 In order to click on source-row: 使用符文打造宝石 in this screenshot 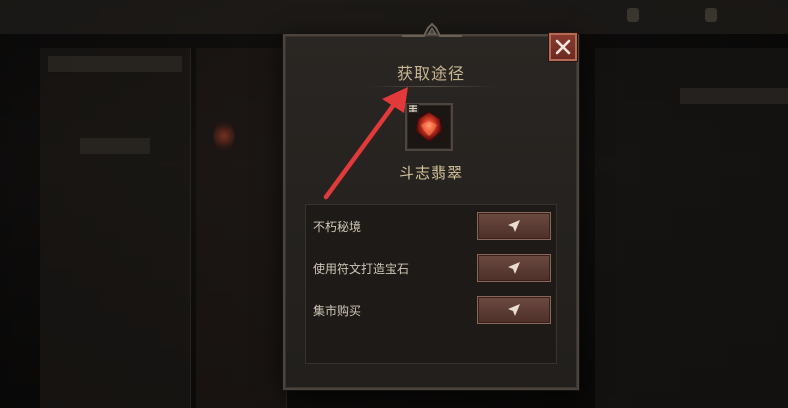, I will do `click(431, 267)`.